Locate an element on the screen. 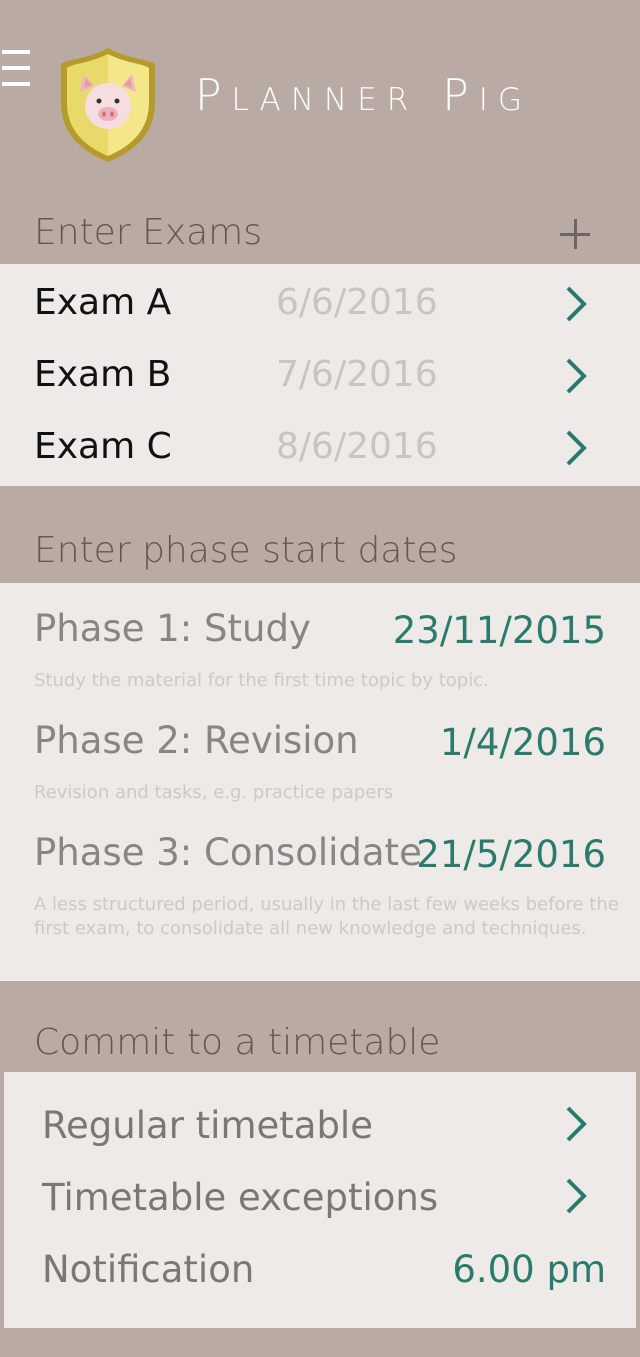 Image resolution: width=640 pixels, height=1357 pixels. notification-row: Notification 6.00 pm is located at coordinates (320, 1269).